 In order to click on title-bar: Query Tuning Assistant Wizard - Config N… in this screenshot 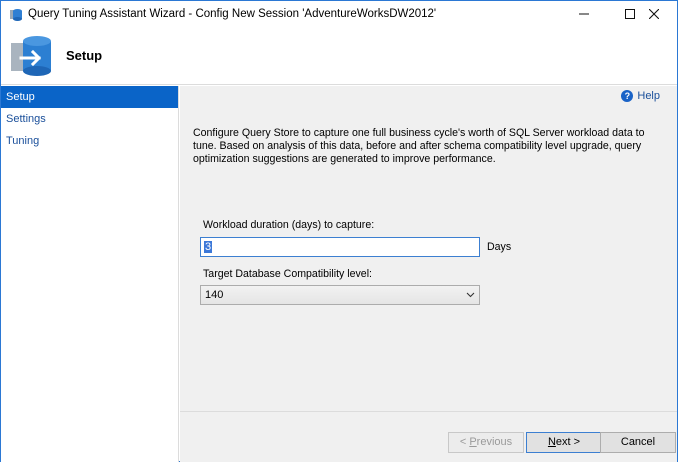, I will do `click(339, 14)`.